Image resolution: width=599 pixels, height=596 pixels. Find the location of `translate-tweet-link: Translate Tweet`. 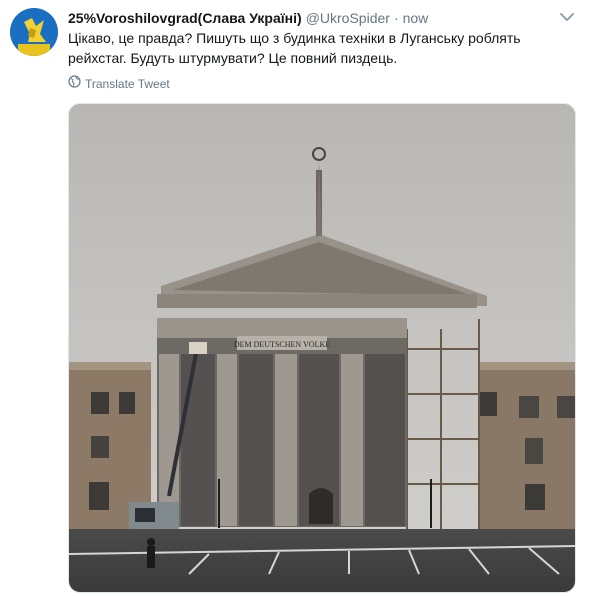

translate-tweet-link: Translate Tweet is located at coordinates (119, 83).